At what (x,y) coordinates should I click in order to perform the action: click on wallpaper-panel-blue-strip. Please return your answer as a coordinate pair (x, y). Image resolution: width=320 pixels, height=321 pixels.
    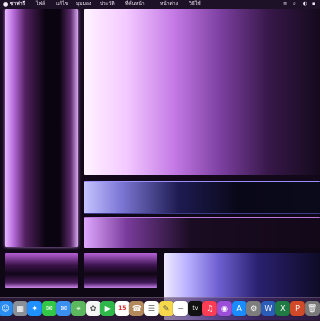
    Looking at the image, I should click on (202, 197).